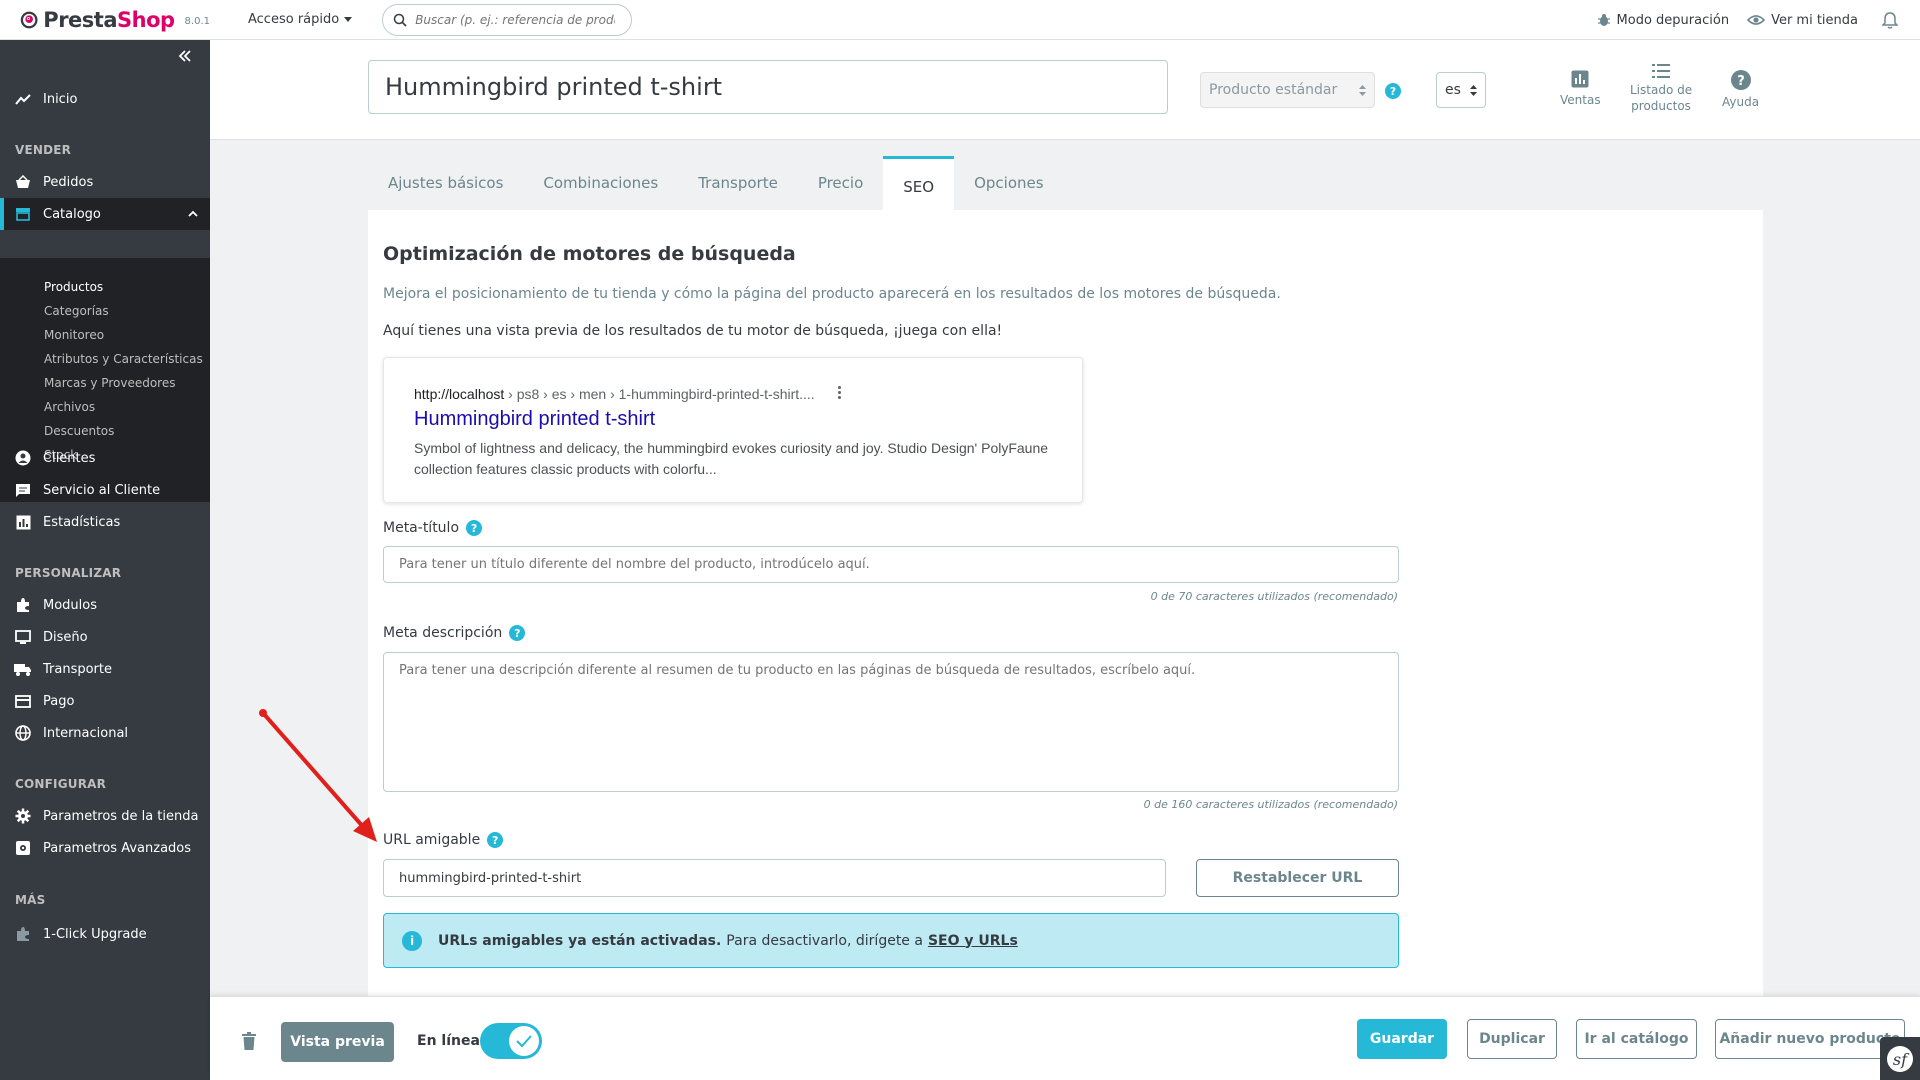  What do you see at coordinates (348, 19) in the screenshot?
I see `caret-down-icon` at bounding box center [348, 19].